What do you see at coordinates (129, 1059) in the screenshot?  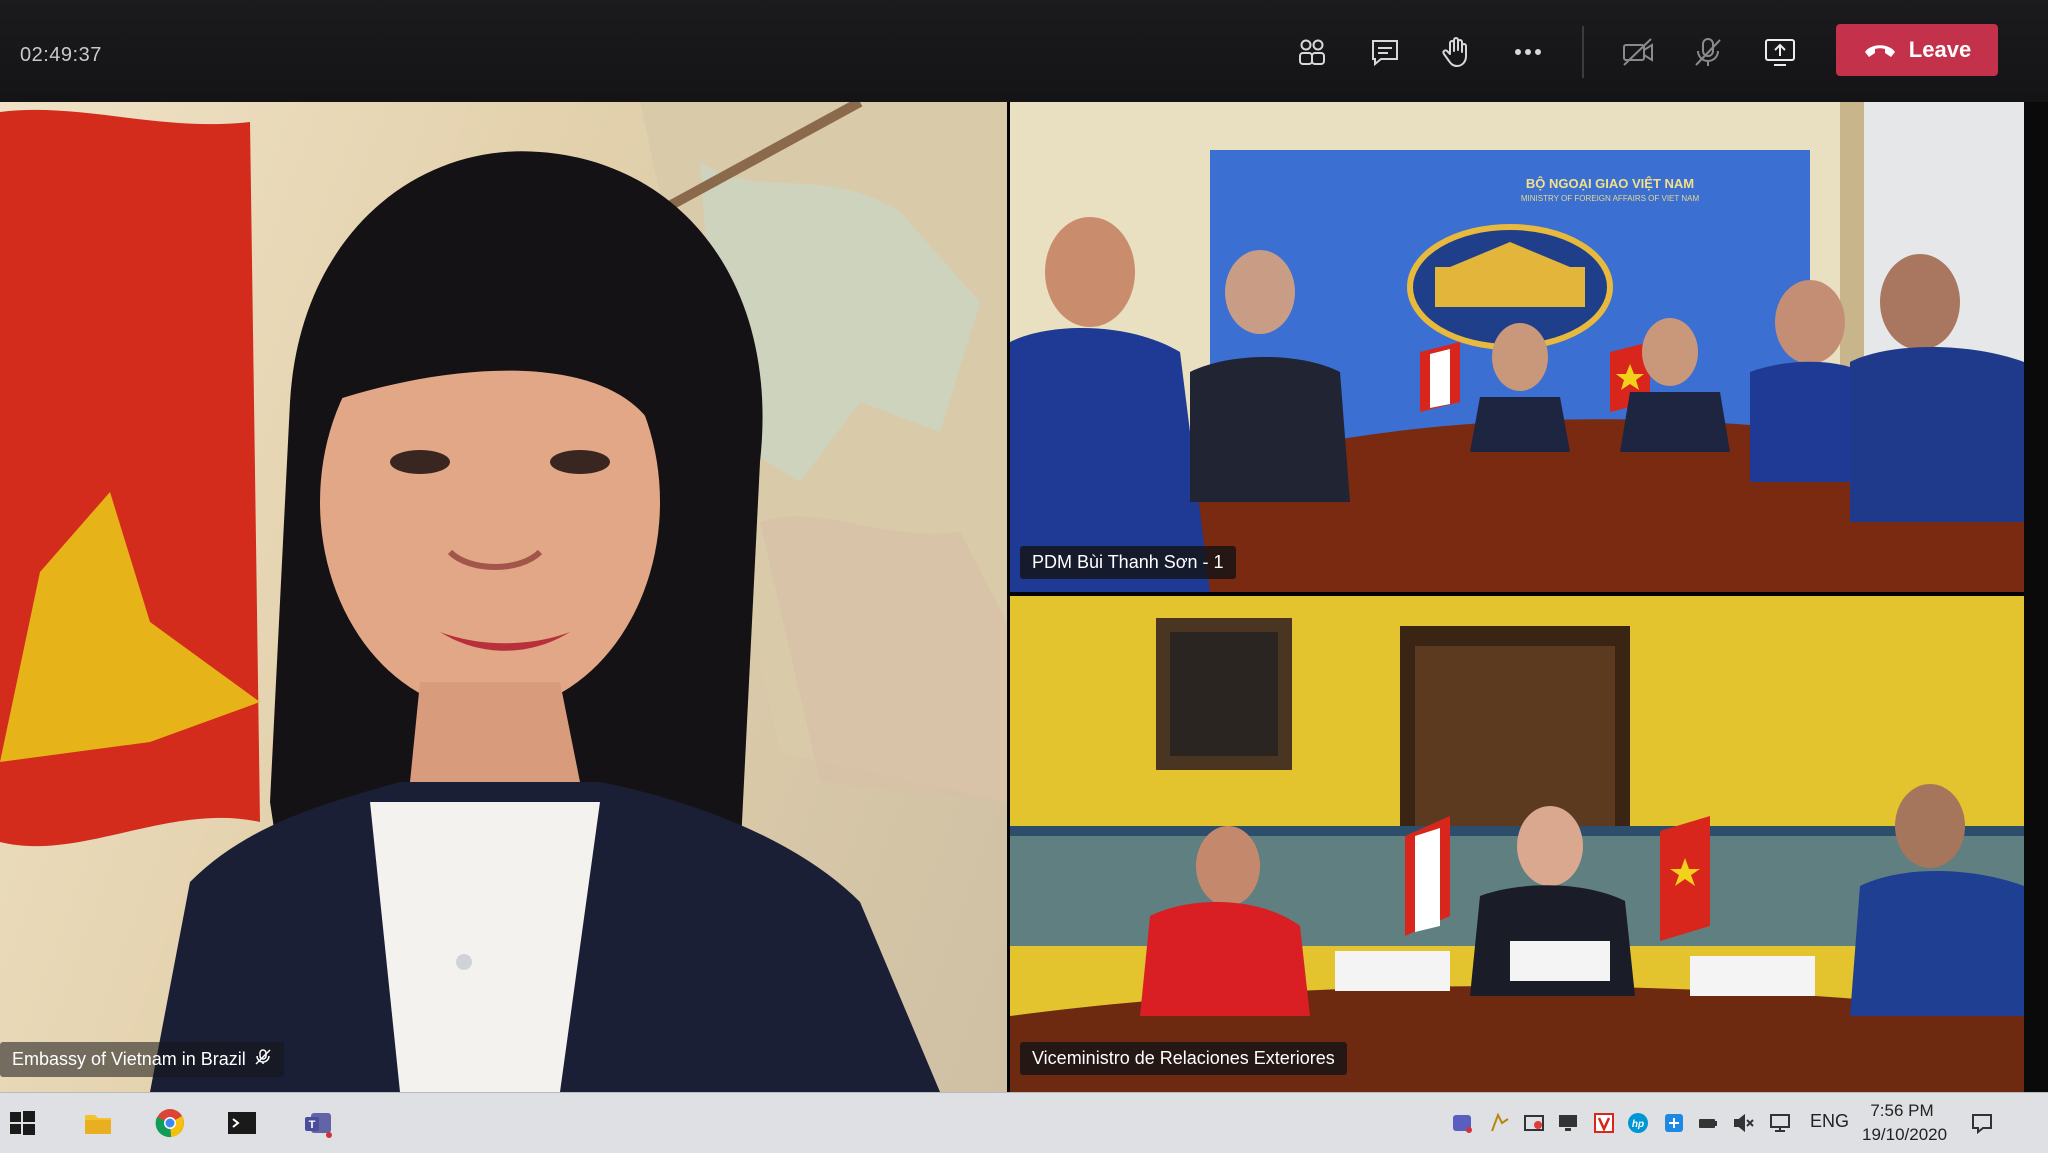 I see `participant-name: Embassy of Vietnam in Brazil` at bounding box center [129, 1059].